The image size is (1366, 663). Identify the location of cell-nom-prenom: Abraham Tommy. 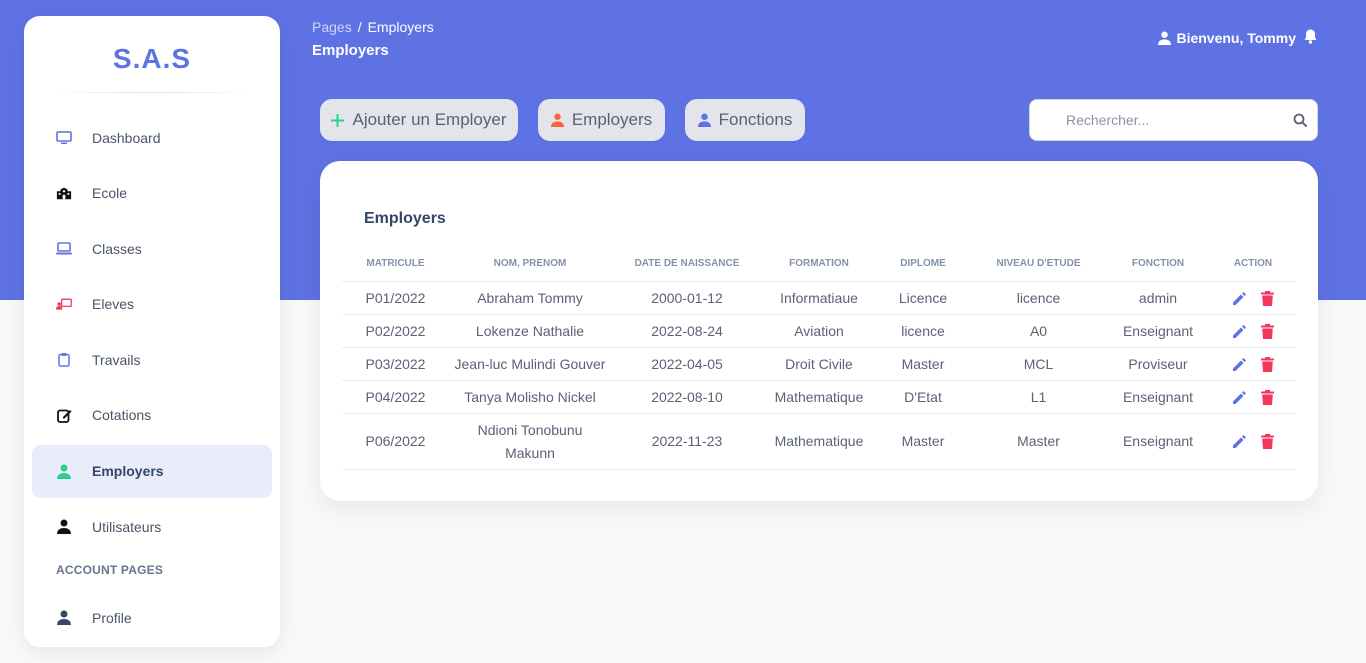
(530, 298).